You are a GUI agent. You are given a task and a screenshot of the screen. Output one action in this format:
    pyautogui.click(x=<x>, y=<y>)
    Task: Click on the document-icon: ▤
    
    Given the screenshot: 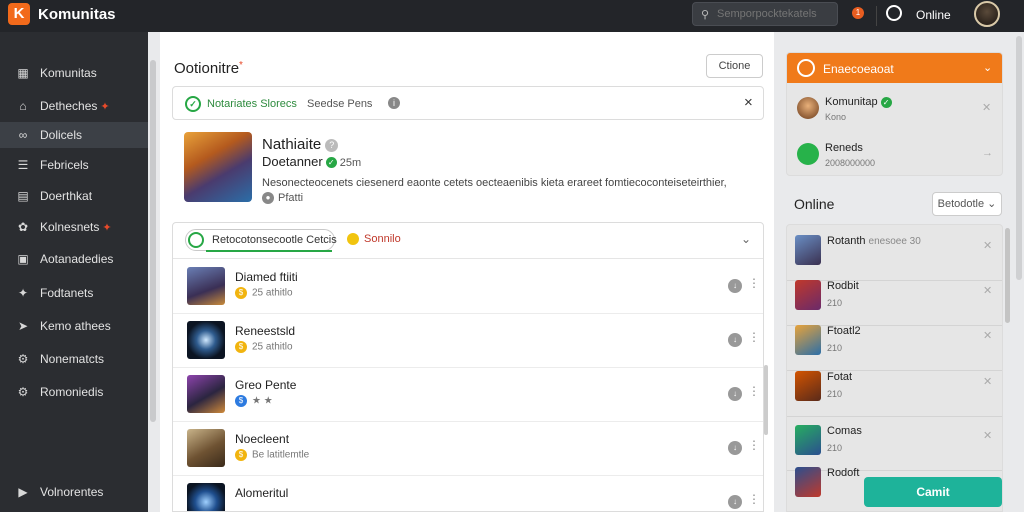 What is the action you would take?
    pyautogui.click(x=23, y=196)
    